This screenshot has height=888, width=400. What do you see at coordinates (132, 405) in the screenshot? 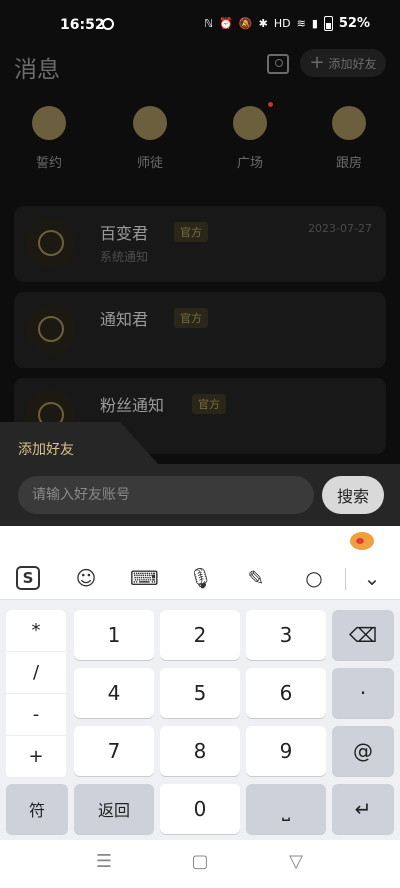
I see `message-name: 粉丝通知` at bounding box center [132, 405].